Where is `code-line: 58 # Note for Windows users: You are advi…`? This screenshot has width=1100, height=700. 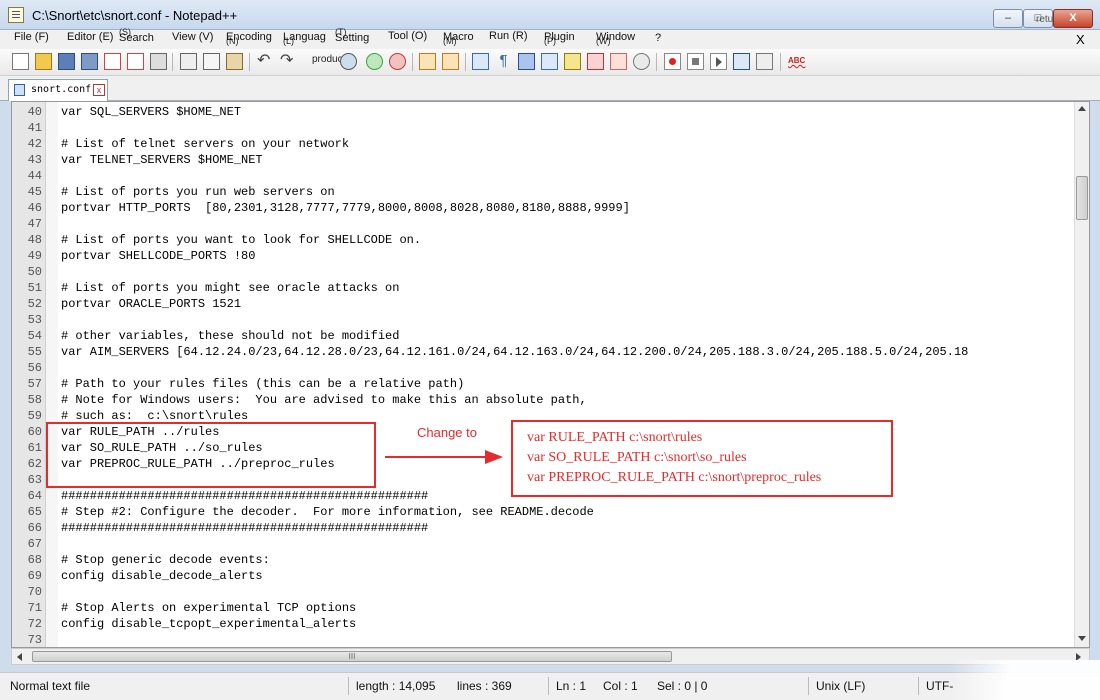
code-line: 58 # Note for Windows users: You are advi… is located at coordinates (543, 400).